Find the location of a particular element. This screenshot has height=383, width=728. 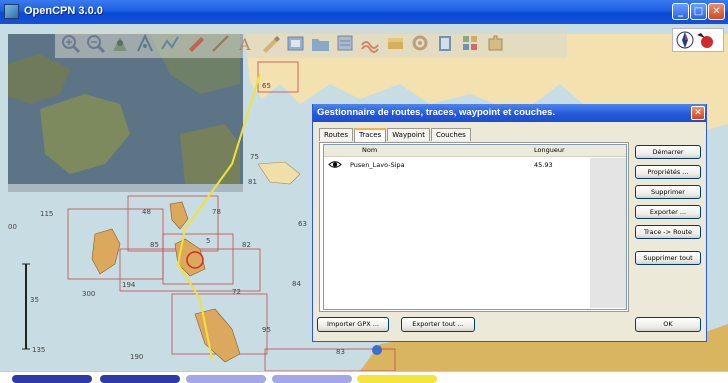

depth-label: 78 is located at coordinates (216, 212).